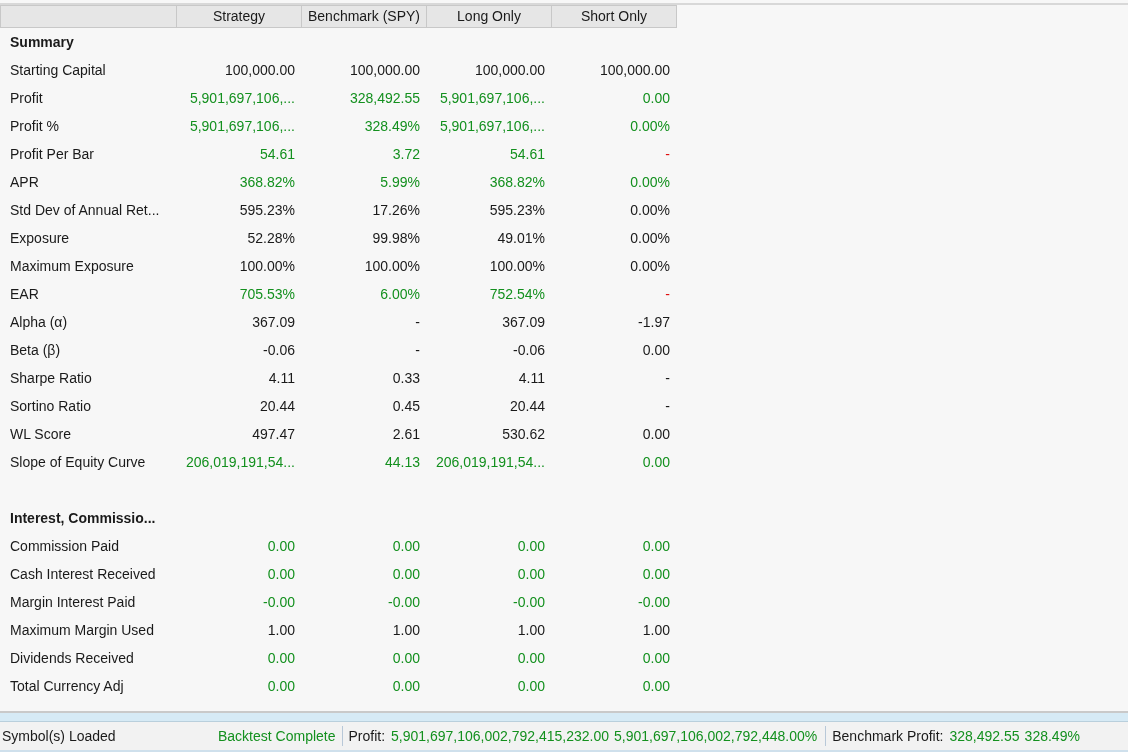  What do you see at coordinates (384, 98) in the screenshot?
I see `metric-value: 328,492.55` at bounding box center [384, 98].